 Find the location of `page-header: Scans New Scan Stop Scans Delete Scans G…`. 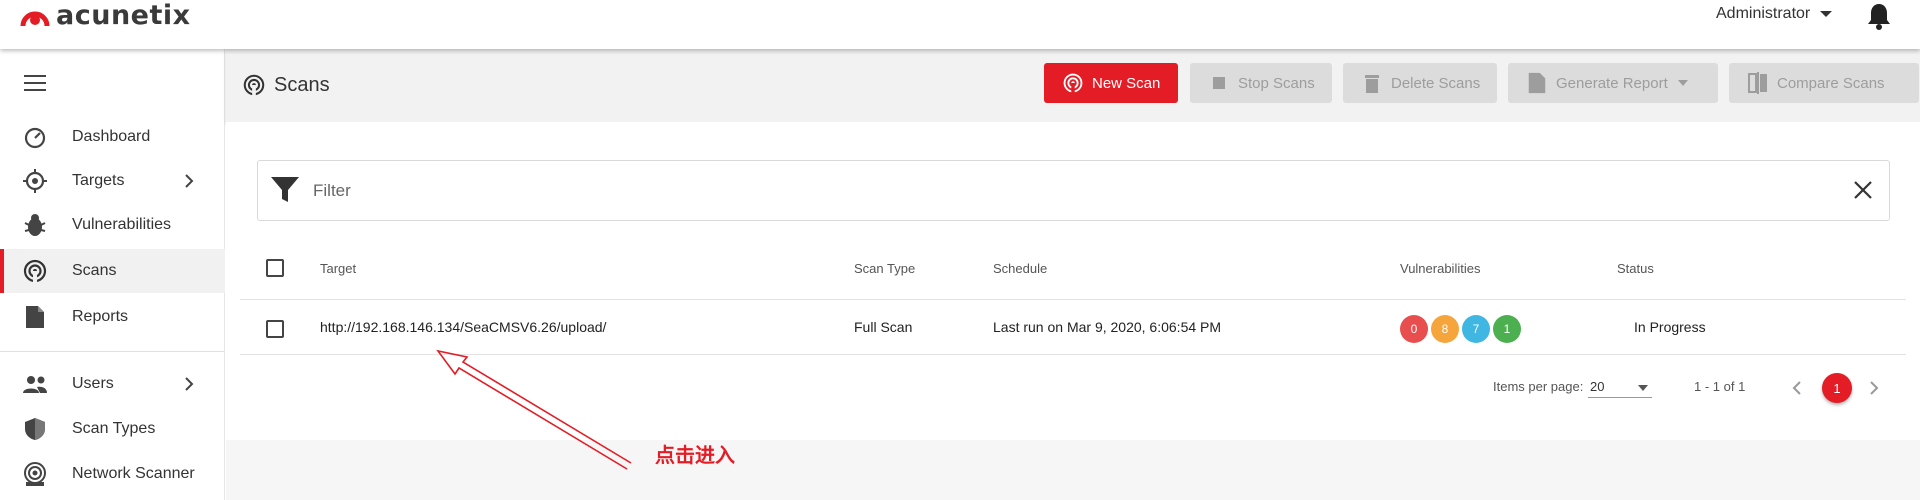

page-header: Scans New Scan Stop Scans Delete Scans G… is located at coordinates (1073, 85).